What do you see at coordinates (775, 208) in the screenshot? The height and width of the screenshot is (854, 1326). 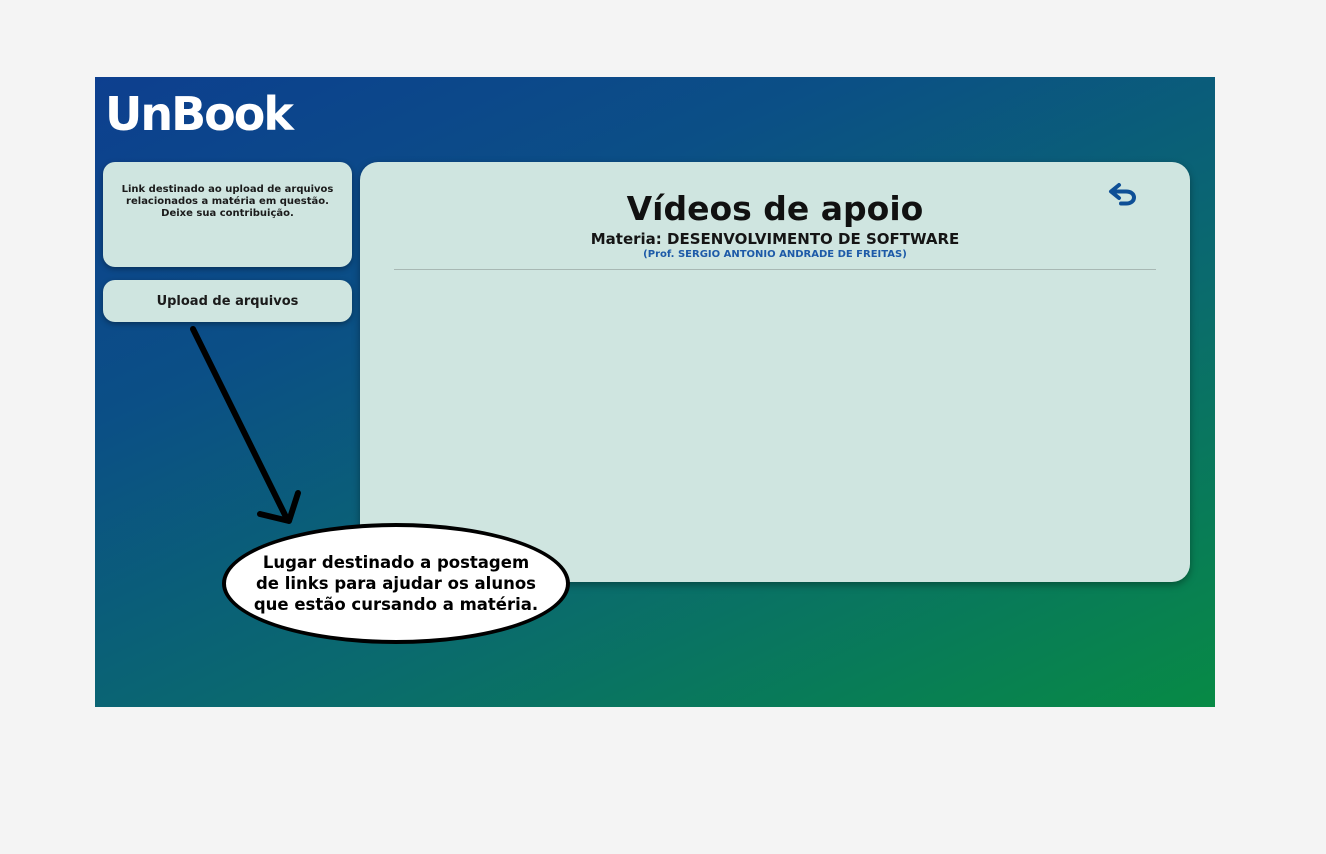 I see `page-title: Vídeos de apoio` at bounding box center [775, 208].